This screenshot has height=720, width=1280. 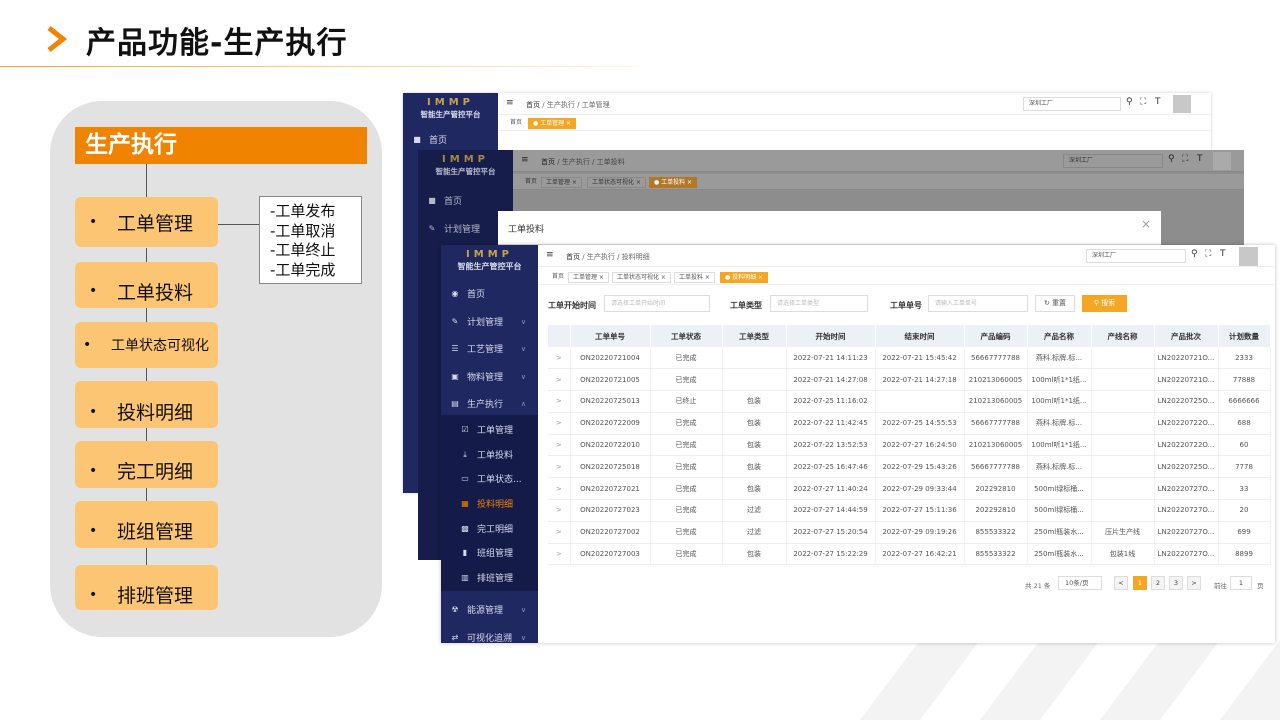 I want to click on tab-work-feeding: ● 工单投料 ×, so click(x=673, y=182).